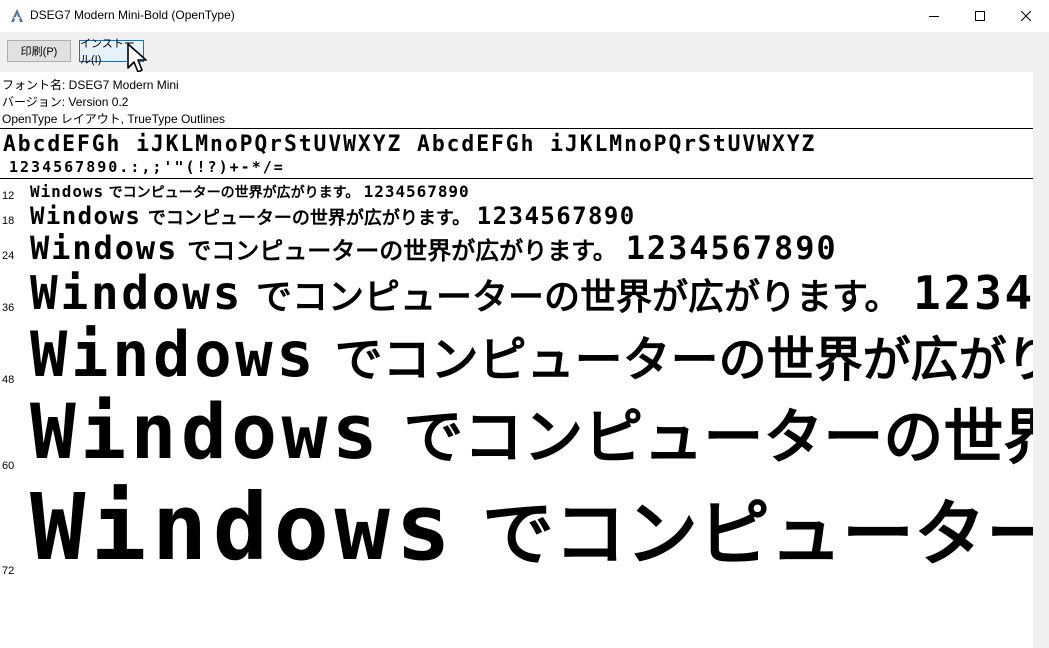 This screenshot has height=648, width=1049. Describe the element at coordinates (113, 119) in the screenshot. I see `font-type-info: OpenType レイアウト, TrueType Outlines` at that location.